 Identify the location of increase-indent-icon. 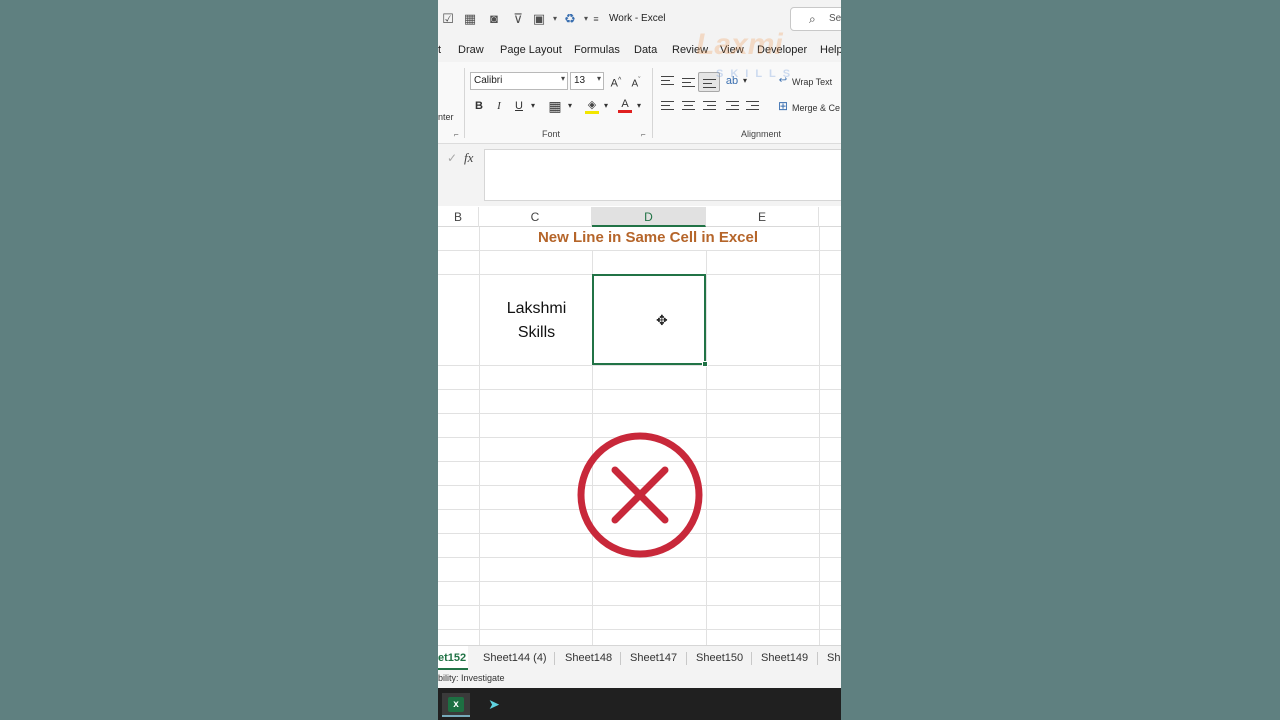
(752, 107).